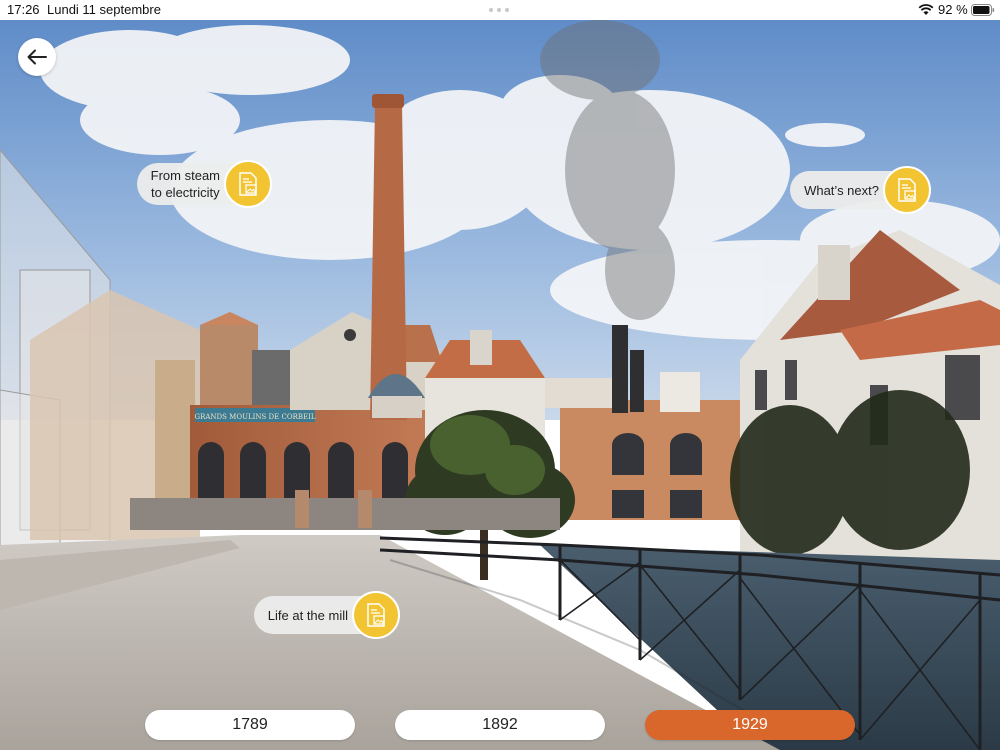  Describe the element at coordinates (841, 190) in the screenshot. I see `hotspot-label-text: What’s next?` at that location.